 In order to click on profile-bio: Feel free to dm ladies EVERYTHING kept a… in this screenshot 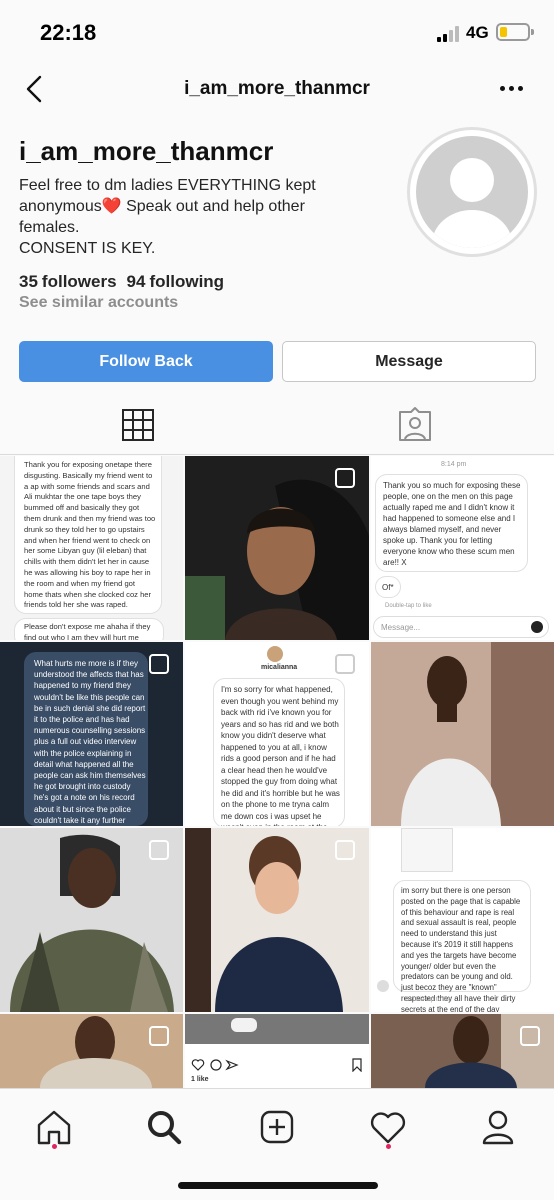, I will do `click(189, 217)`.